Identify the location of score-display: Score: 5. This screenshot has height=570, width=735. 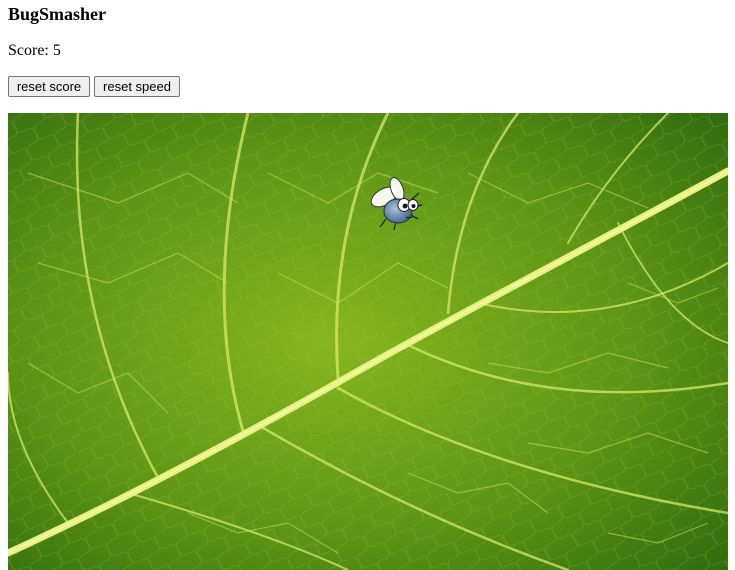
(34, 51).